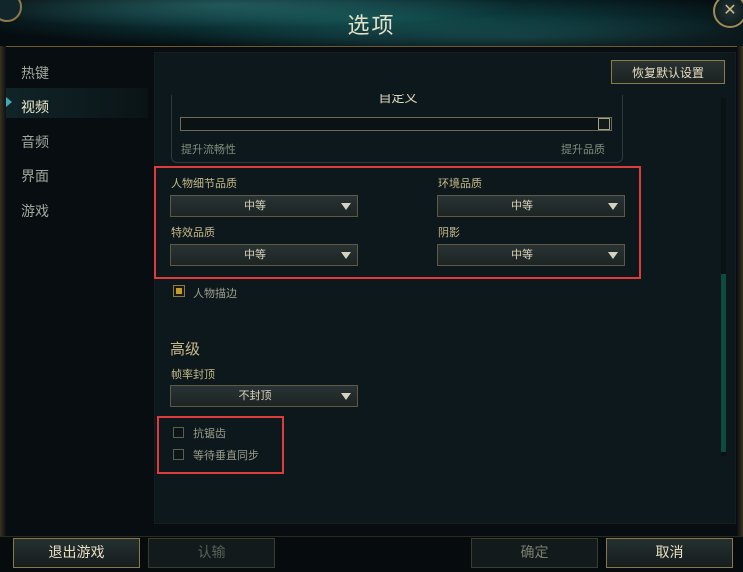 The width and height of the screenshot is (743, 572). I want to click on sidebar-item-game: 游戏, so click(35, 211).